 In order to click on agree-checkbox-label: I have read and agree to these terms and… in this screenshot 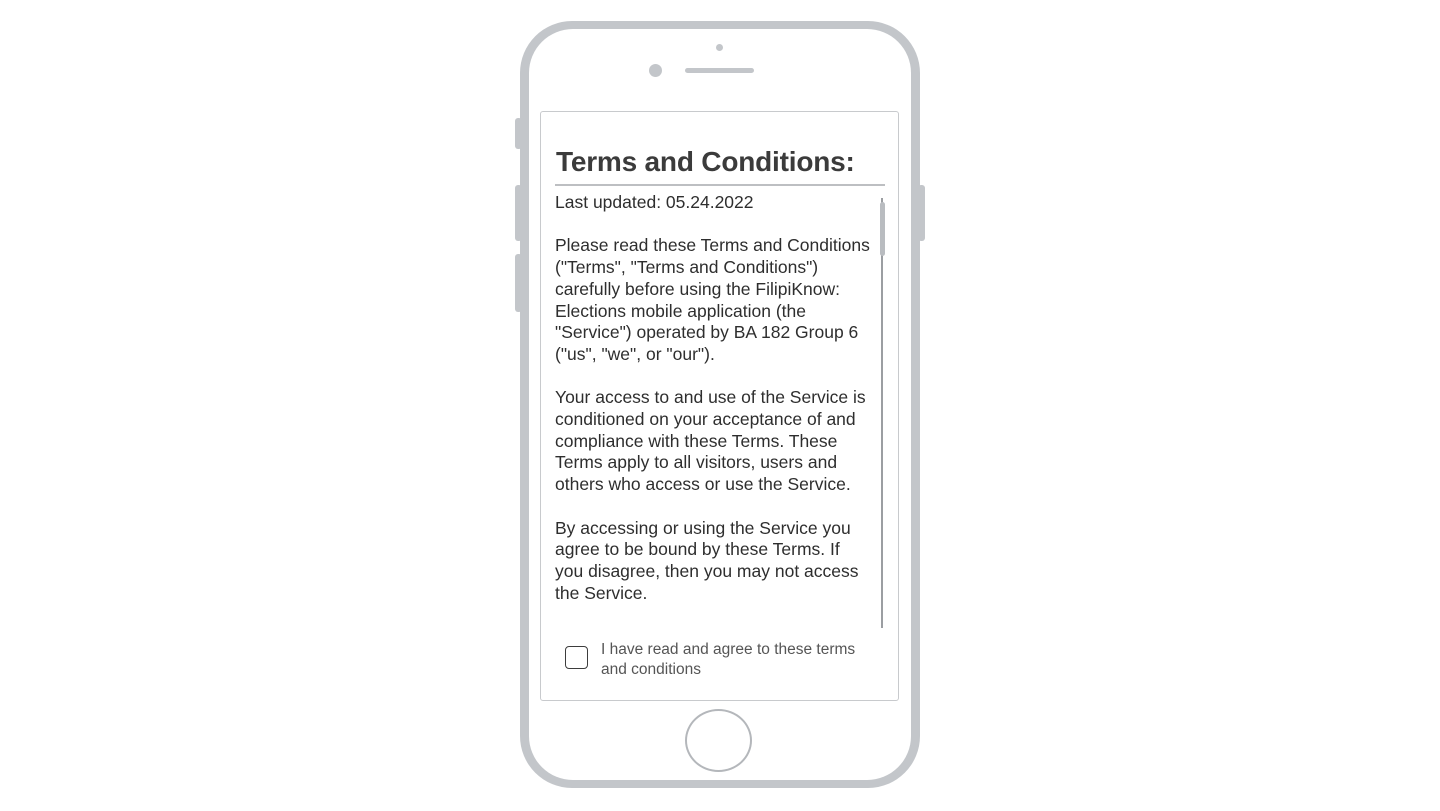, I will do `click(741, 659)`.